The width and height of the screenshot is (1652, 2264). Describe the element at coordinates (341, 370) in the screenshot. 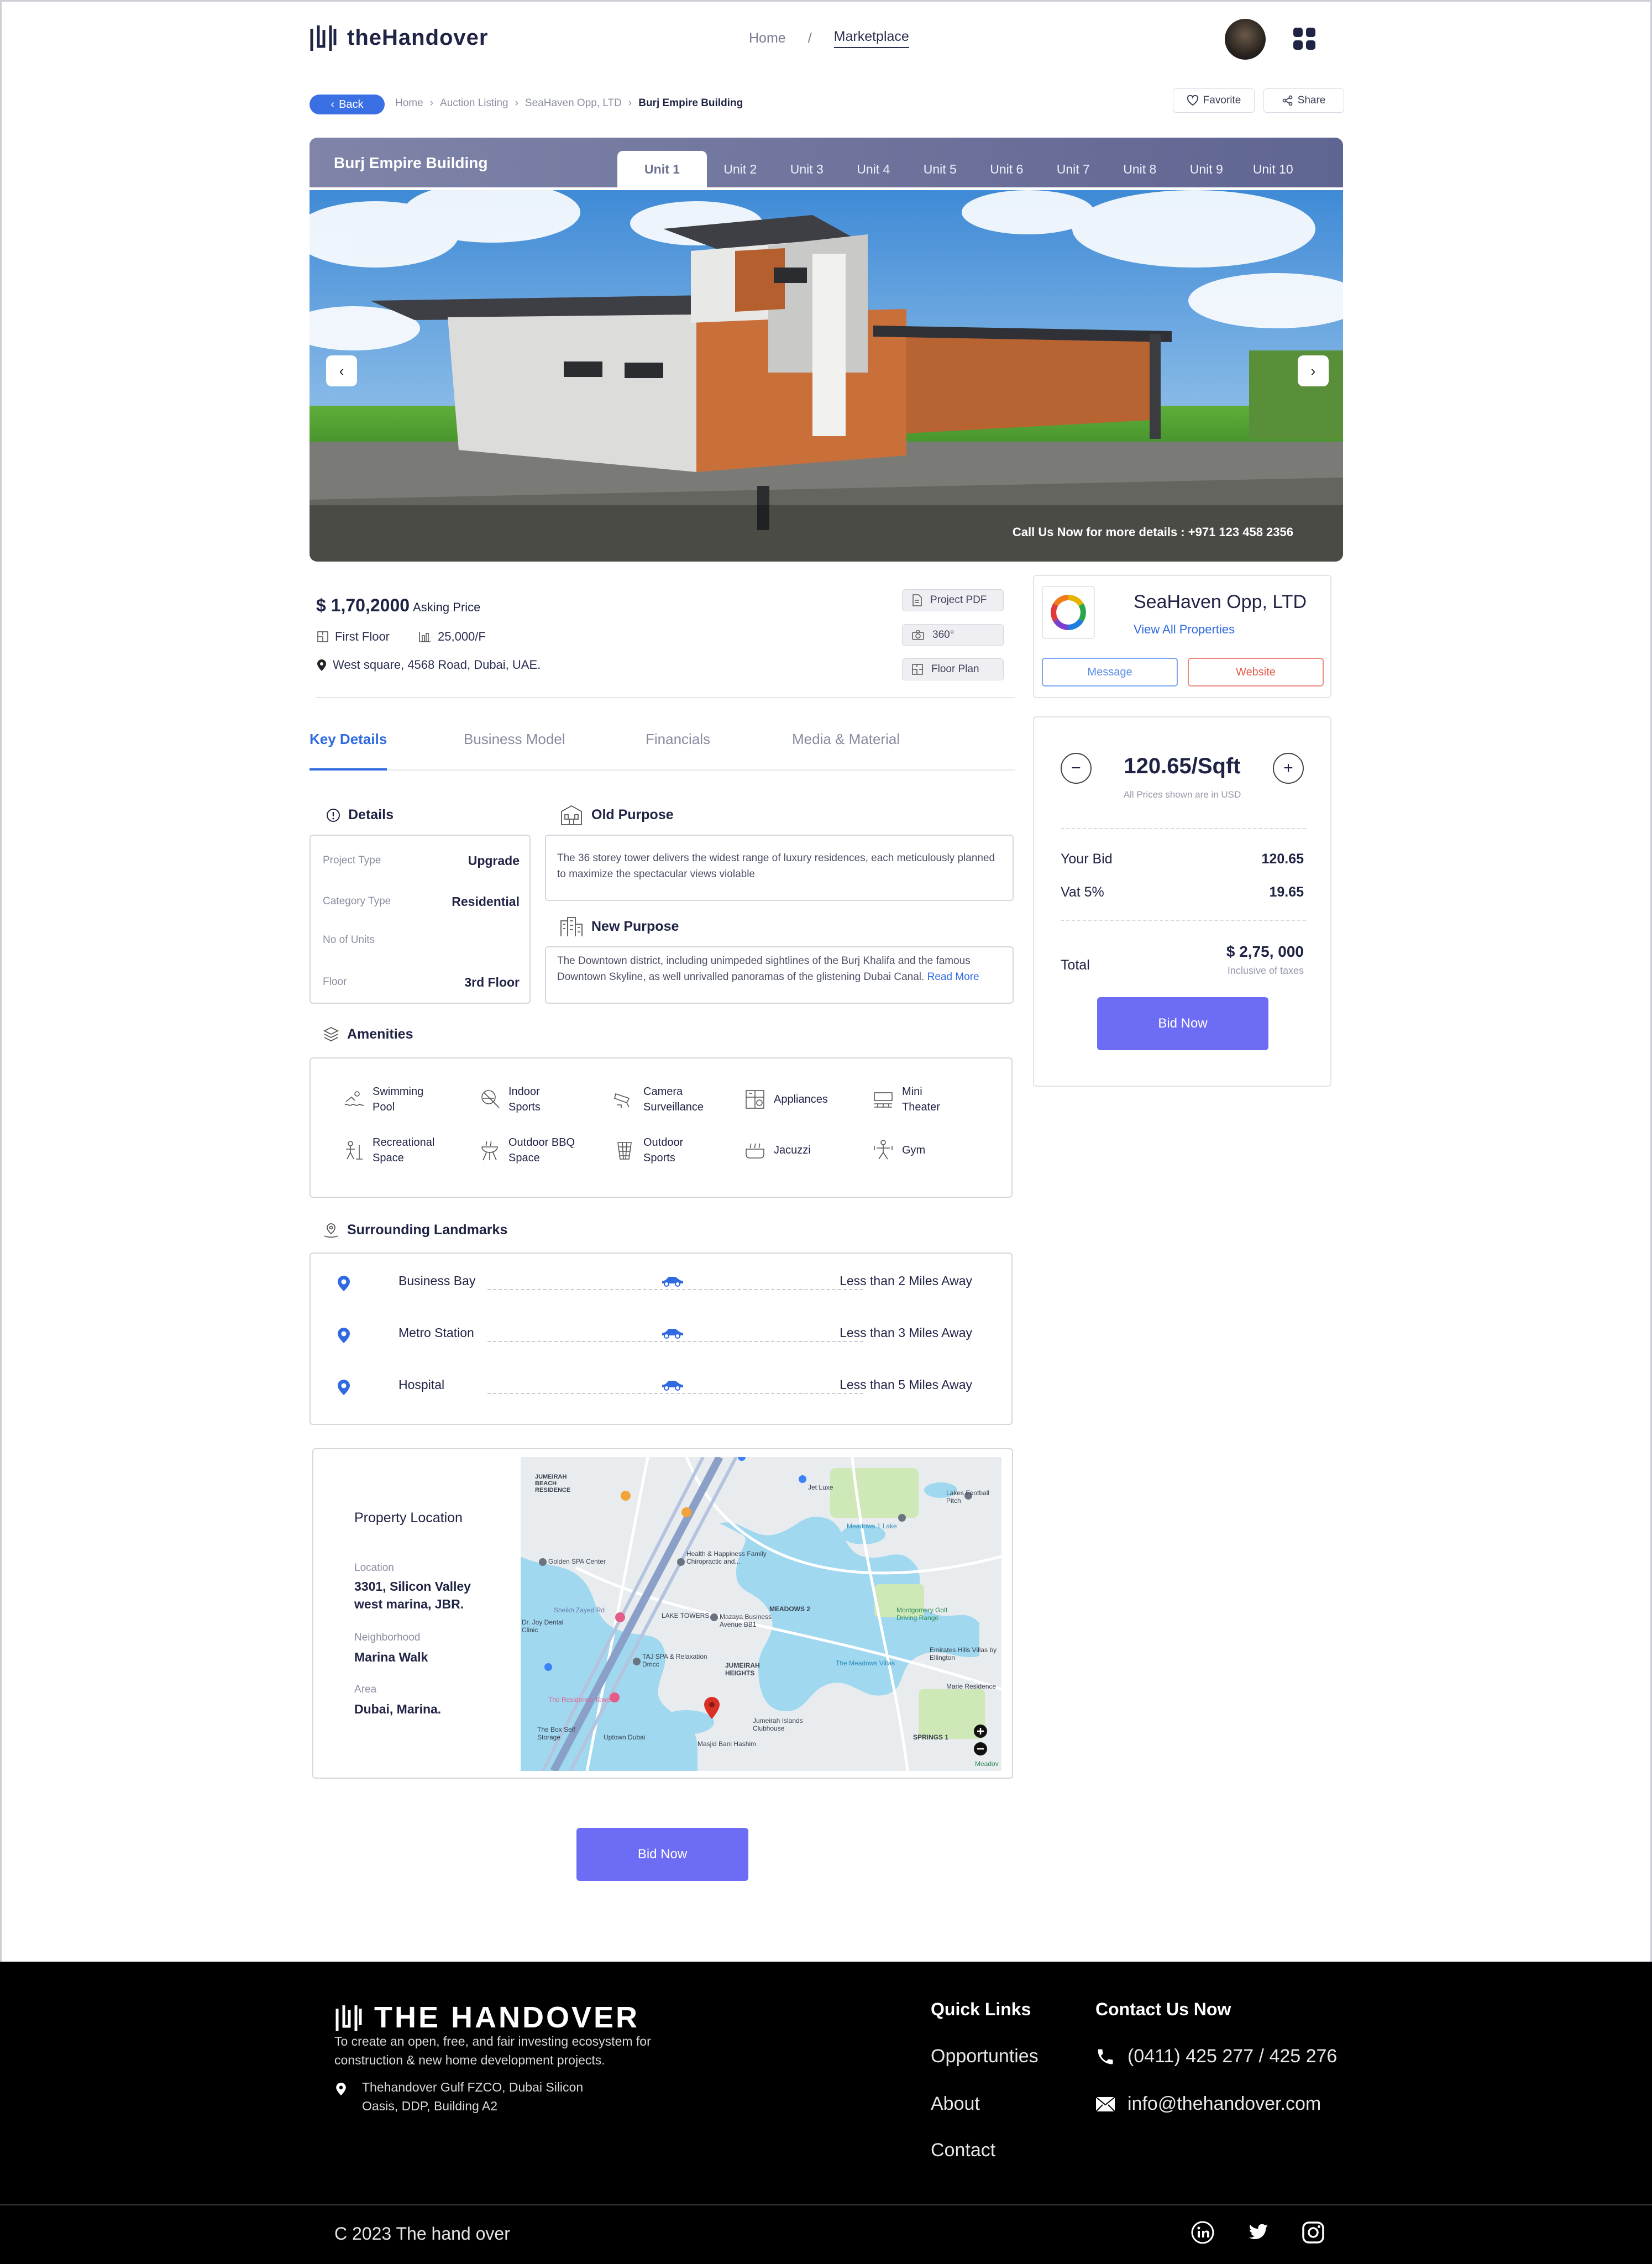

I see `gallery-prev-button: ‹` at that location.